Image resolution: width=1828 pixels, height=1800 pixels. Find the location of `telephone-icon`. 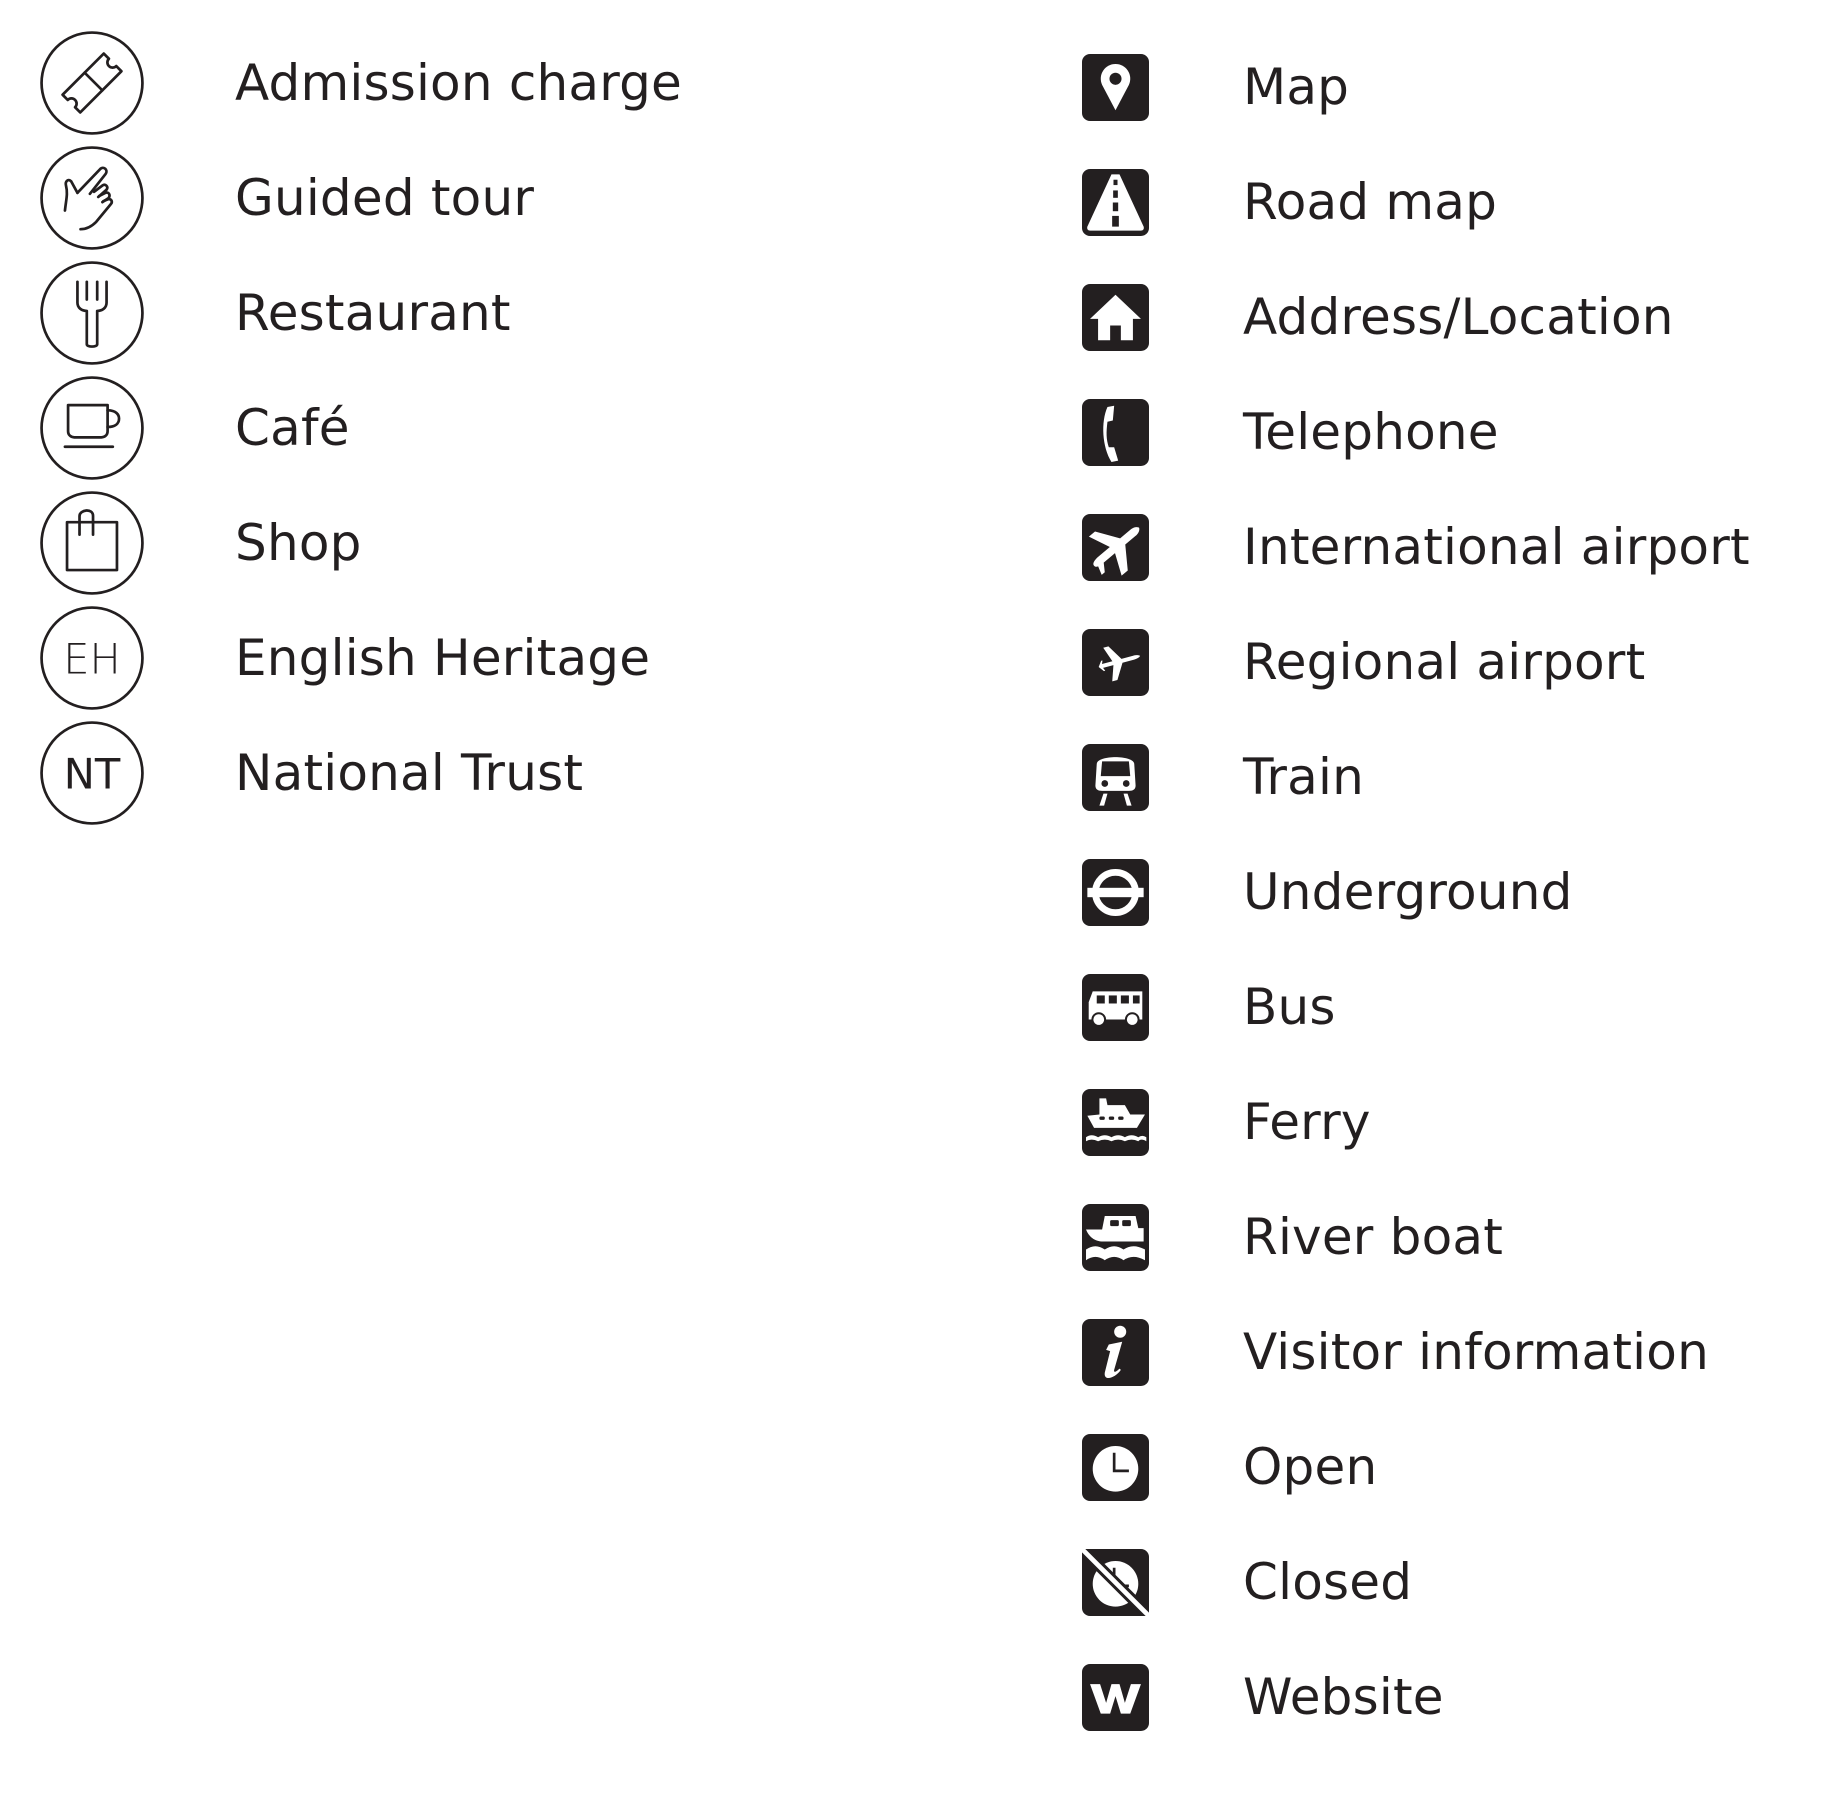

telephone-icon is located at coordinates (1115, 432).